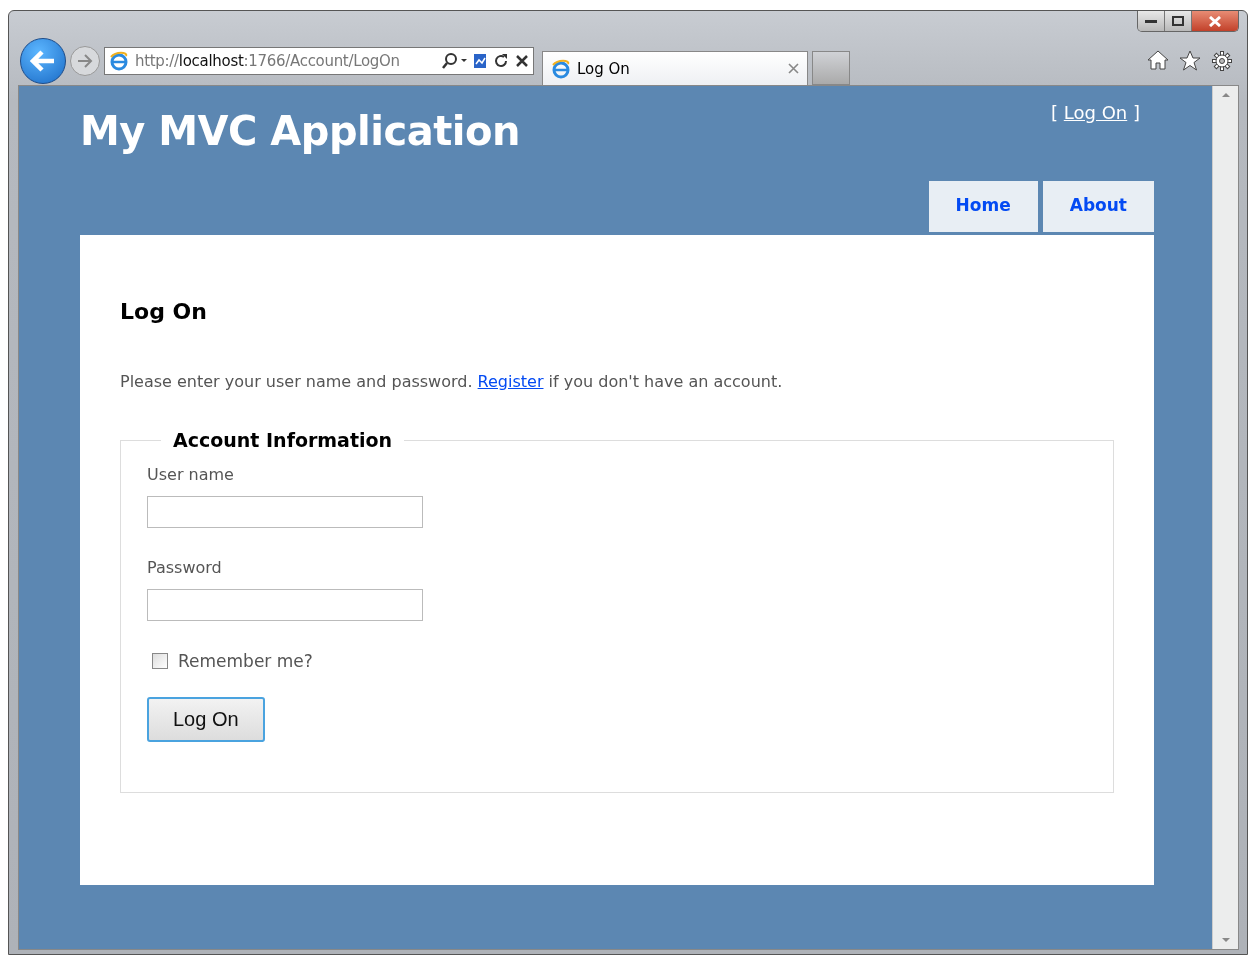  I want to click on back-button, so click(43, 61).